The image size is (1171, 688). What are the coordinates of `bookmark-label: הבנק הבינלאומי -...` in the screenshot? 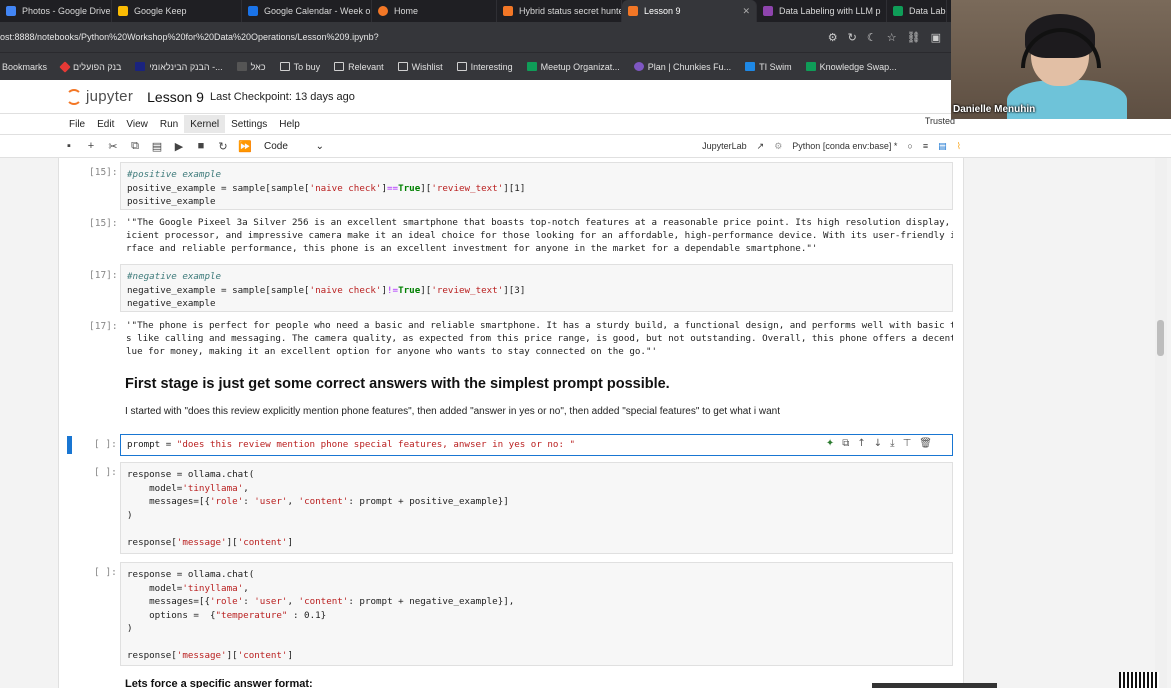 It's located at (186, 66).